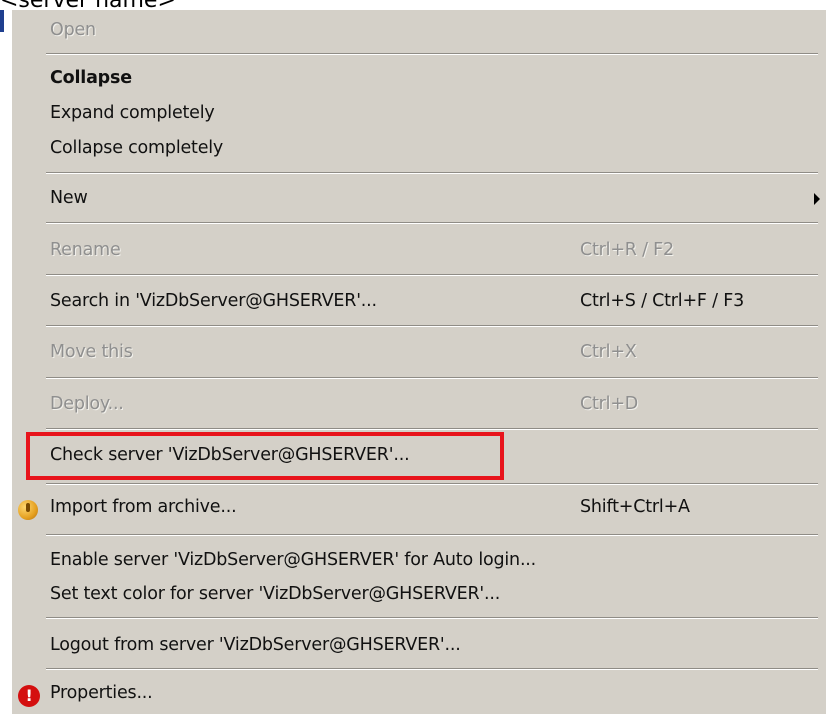 This screenshot has width=827, height=714. Describe the element at coordinates (419, 354) in the screenshot. I see `menu-item-move-this: Move this Ctrl+X` at that location.